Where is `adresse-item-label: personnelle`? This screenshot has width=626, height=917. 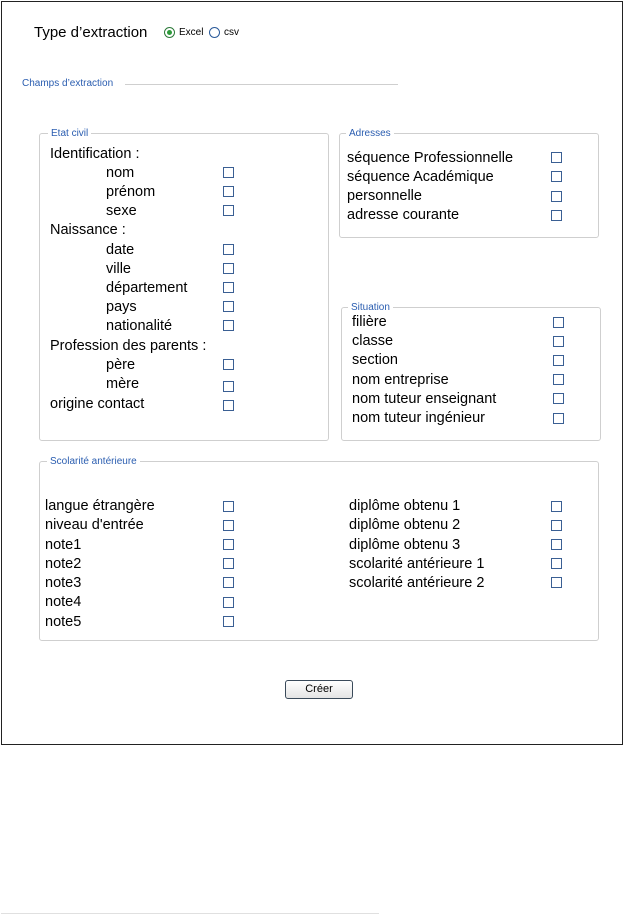 adresse-item-label: personnelle is located at coordinates (384, 196).